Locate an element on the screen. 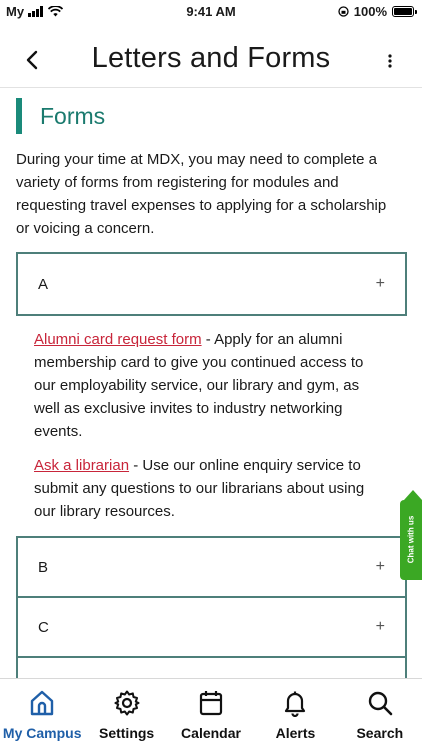 The image size is (422, 750). tab-my-campus: My Campus is located at coordinates (42, 714).